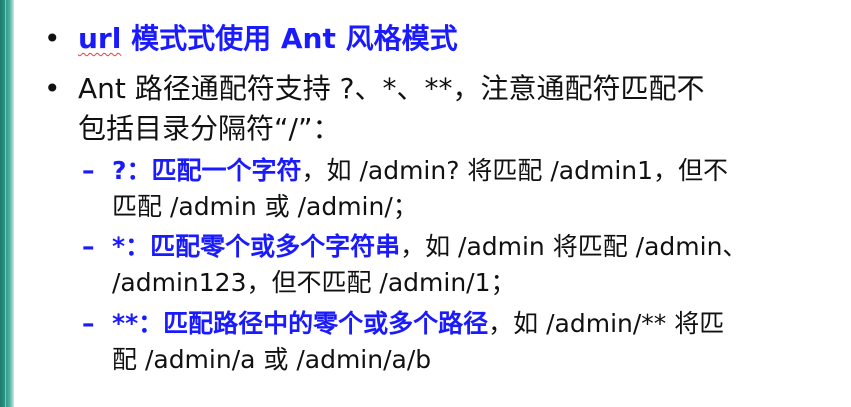  What do you see at coordinates (7, 203) in the screenshot?
I see `slide-side-bar` at bounding box center [7, 203].